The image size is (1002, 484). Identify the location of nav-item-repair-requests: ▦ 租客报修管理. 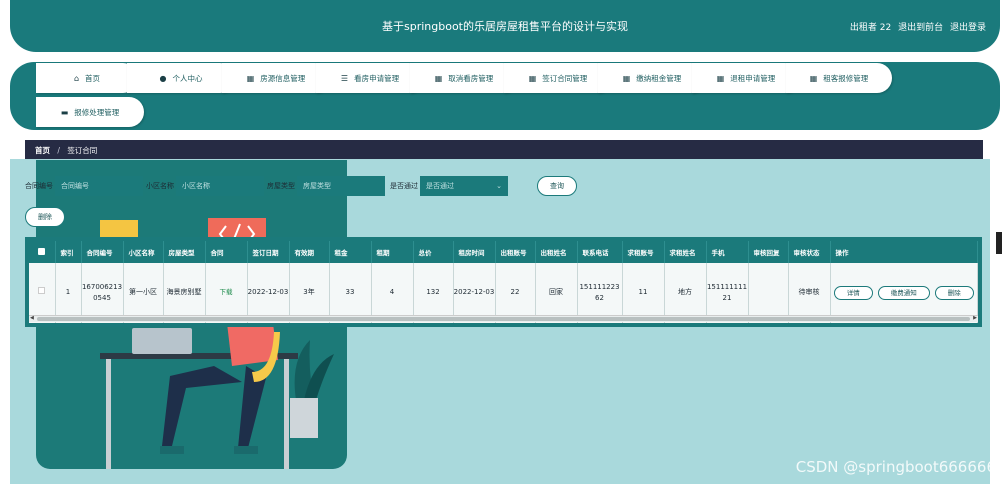
(839, 78).